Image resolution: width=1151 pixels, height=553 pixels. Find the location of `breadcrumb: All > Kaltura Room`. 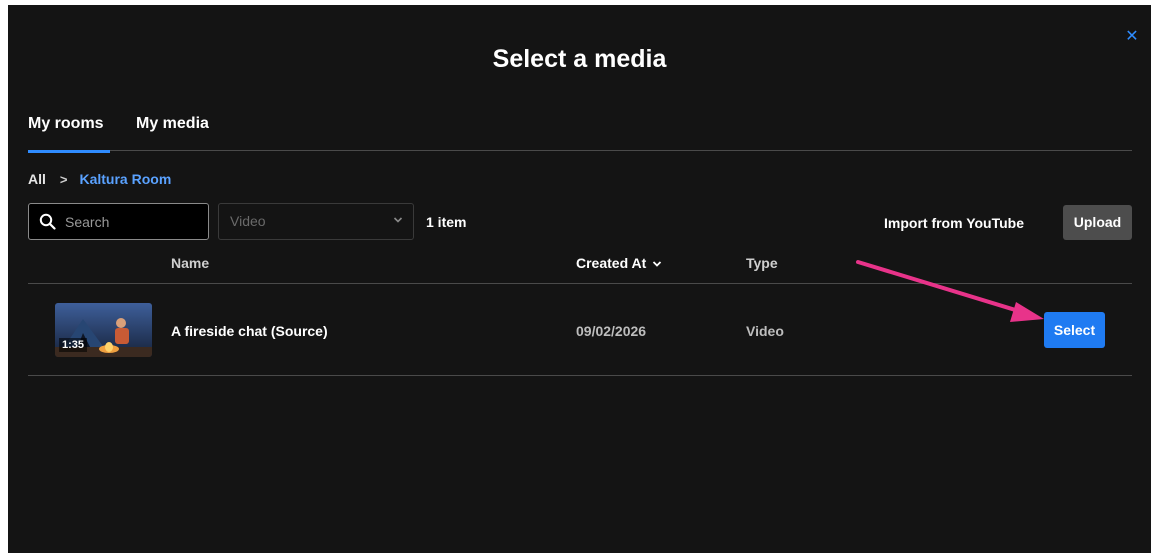

breadcrumb: All > Kaltura Room is located at coordinates (99, 180).